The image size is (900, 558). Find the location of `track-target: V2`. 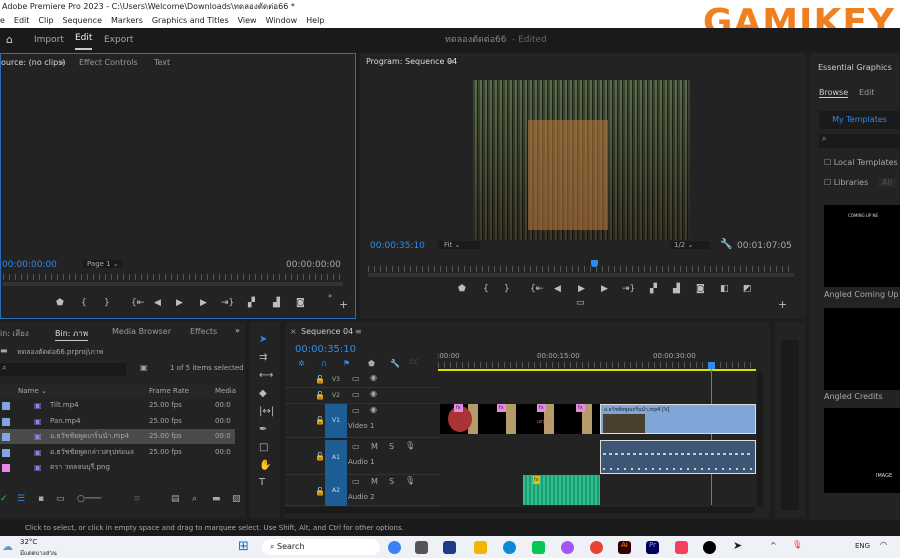

track-target: V2 is located at coordinates (336, 395).